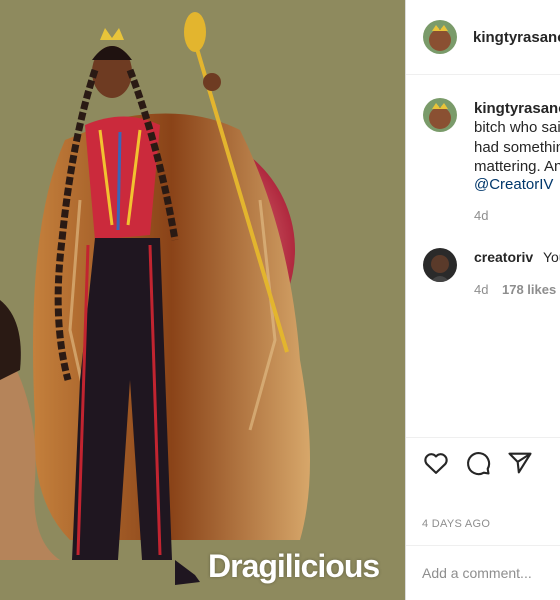  What do you see at coordinates (529, 289) in the screenshot?
I see `comment-likes: 178 likes` at bounding box center [529, 289].